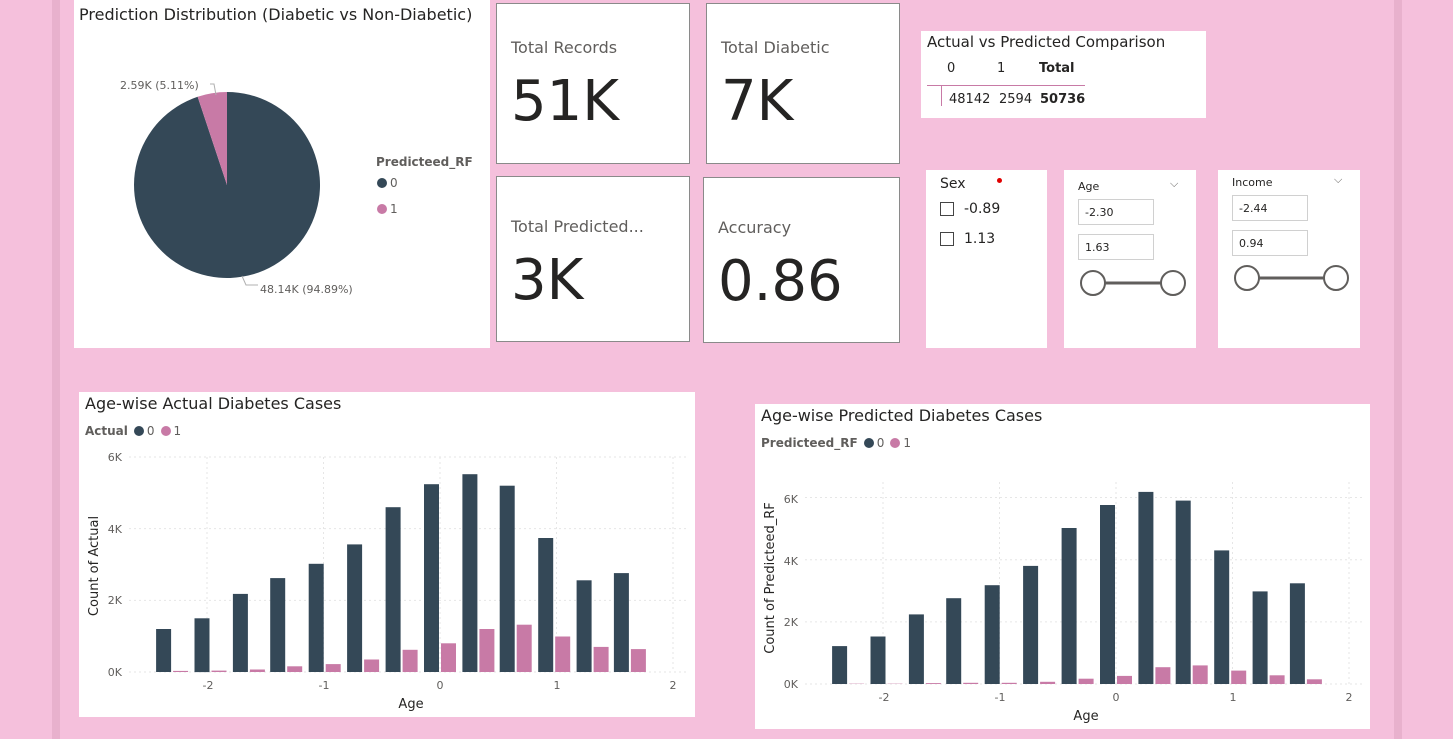 This screenshot has width=1453, height=739. I want to click on matrix-value-1: 2594, so click(1016, 99).